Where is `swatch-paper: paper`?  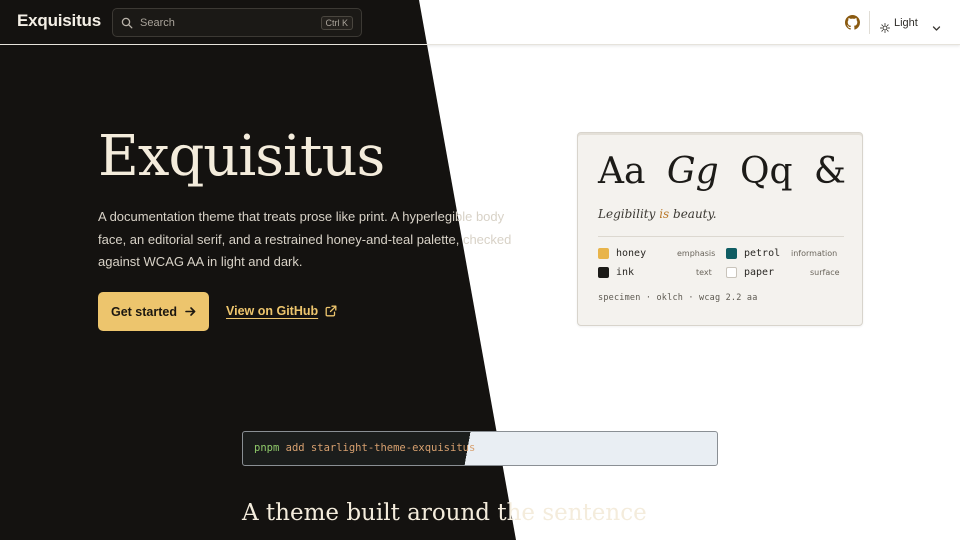 swatch-paper: paper is located at coordinates (750, 272).